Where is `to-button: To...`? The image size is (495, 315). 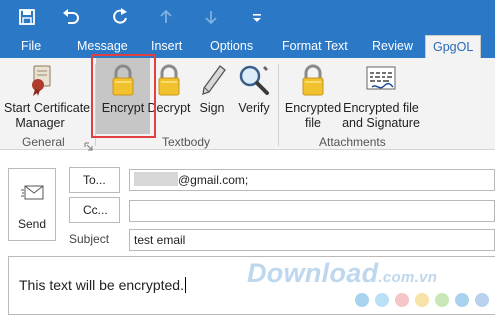
to-button: To... is located at coordinates (94, 180).